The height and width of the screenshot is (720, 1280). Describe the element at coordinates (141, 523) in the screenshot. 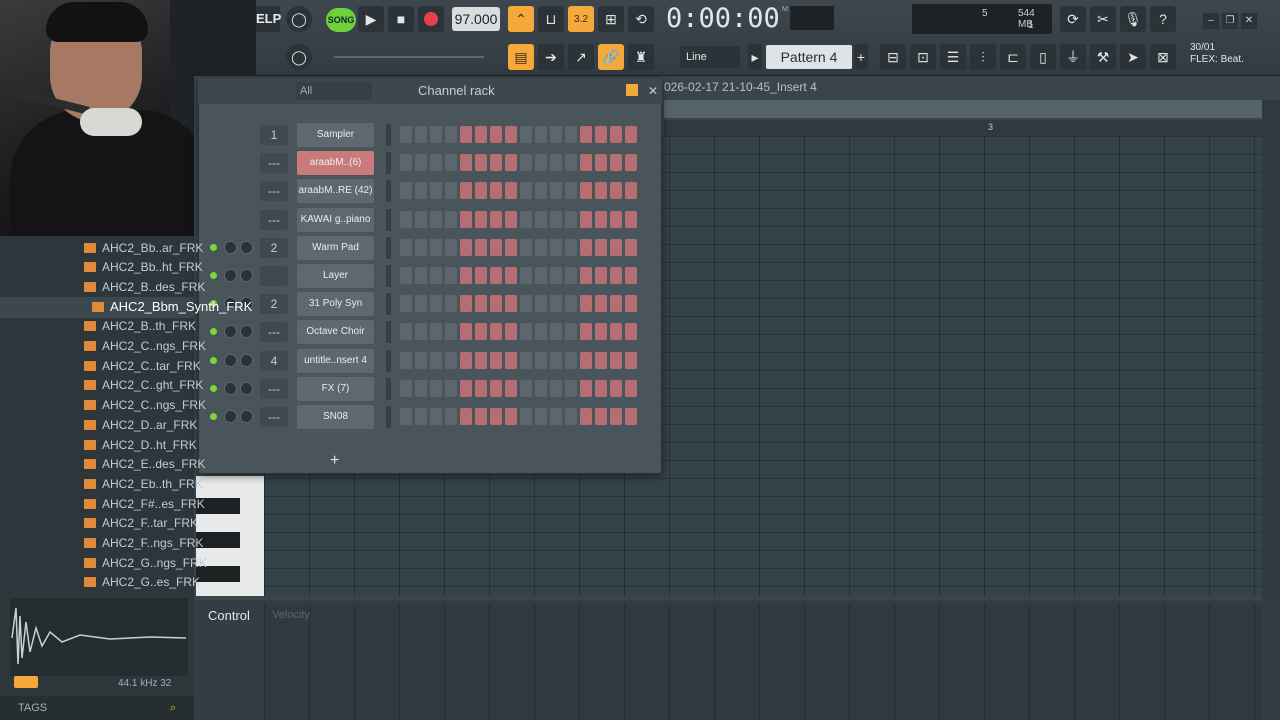

I see `browser-item: AHC2_F..tar_FRK` at that location.